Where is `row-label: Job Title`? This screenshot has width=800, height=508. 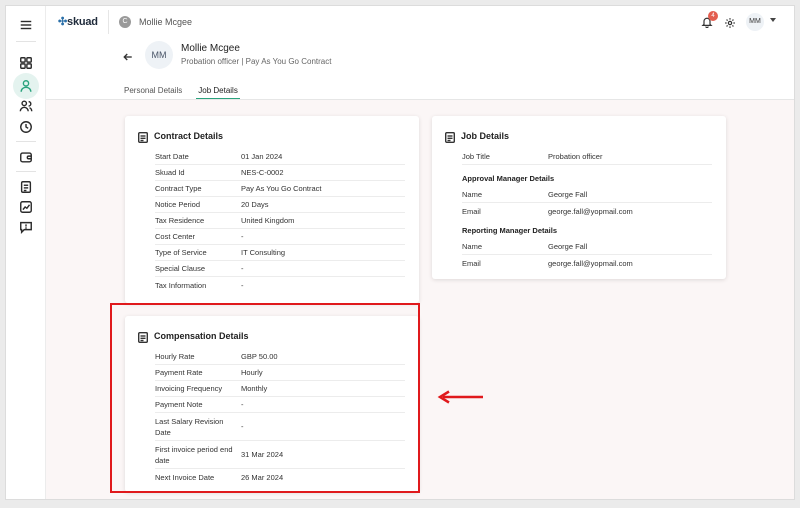
row-label: Job Title is located at coordinates (476, 156).